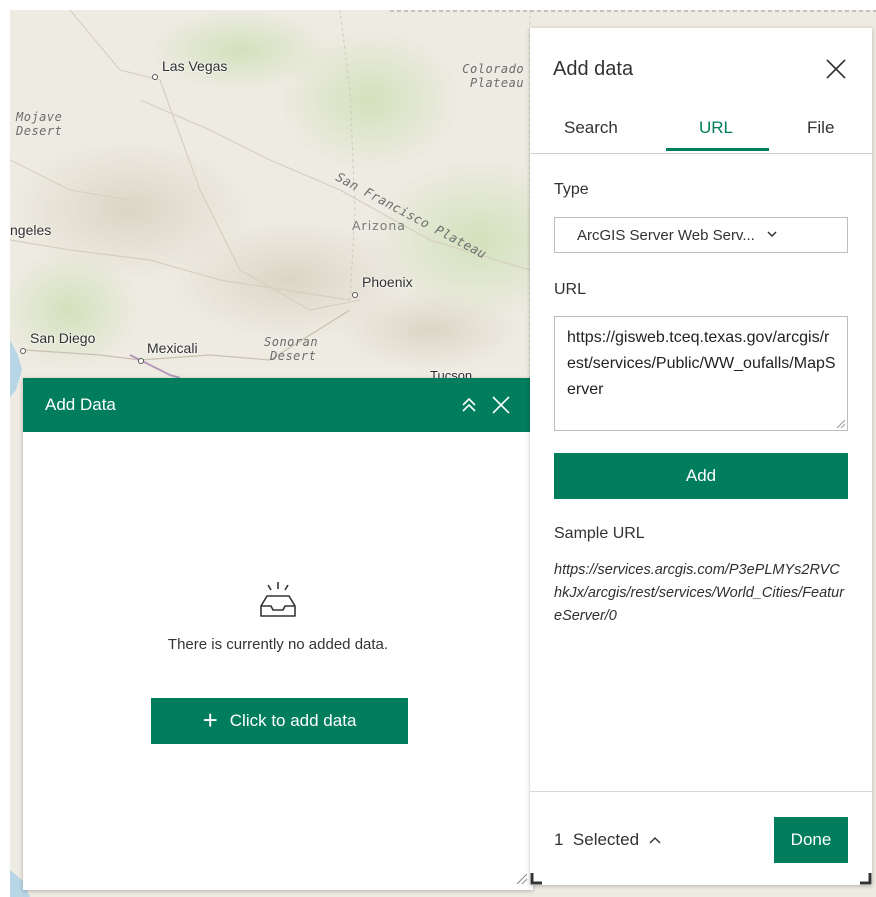 This screenshot has height=897, width=876. Describe the element at coordinates (497, 83) in the screenshot. I see `region-label-line: Plateau` at that location.